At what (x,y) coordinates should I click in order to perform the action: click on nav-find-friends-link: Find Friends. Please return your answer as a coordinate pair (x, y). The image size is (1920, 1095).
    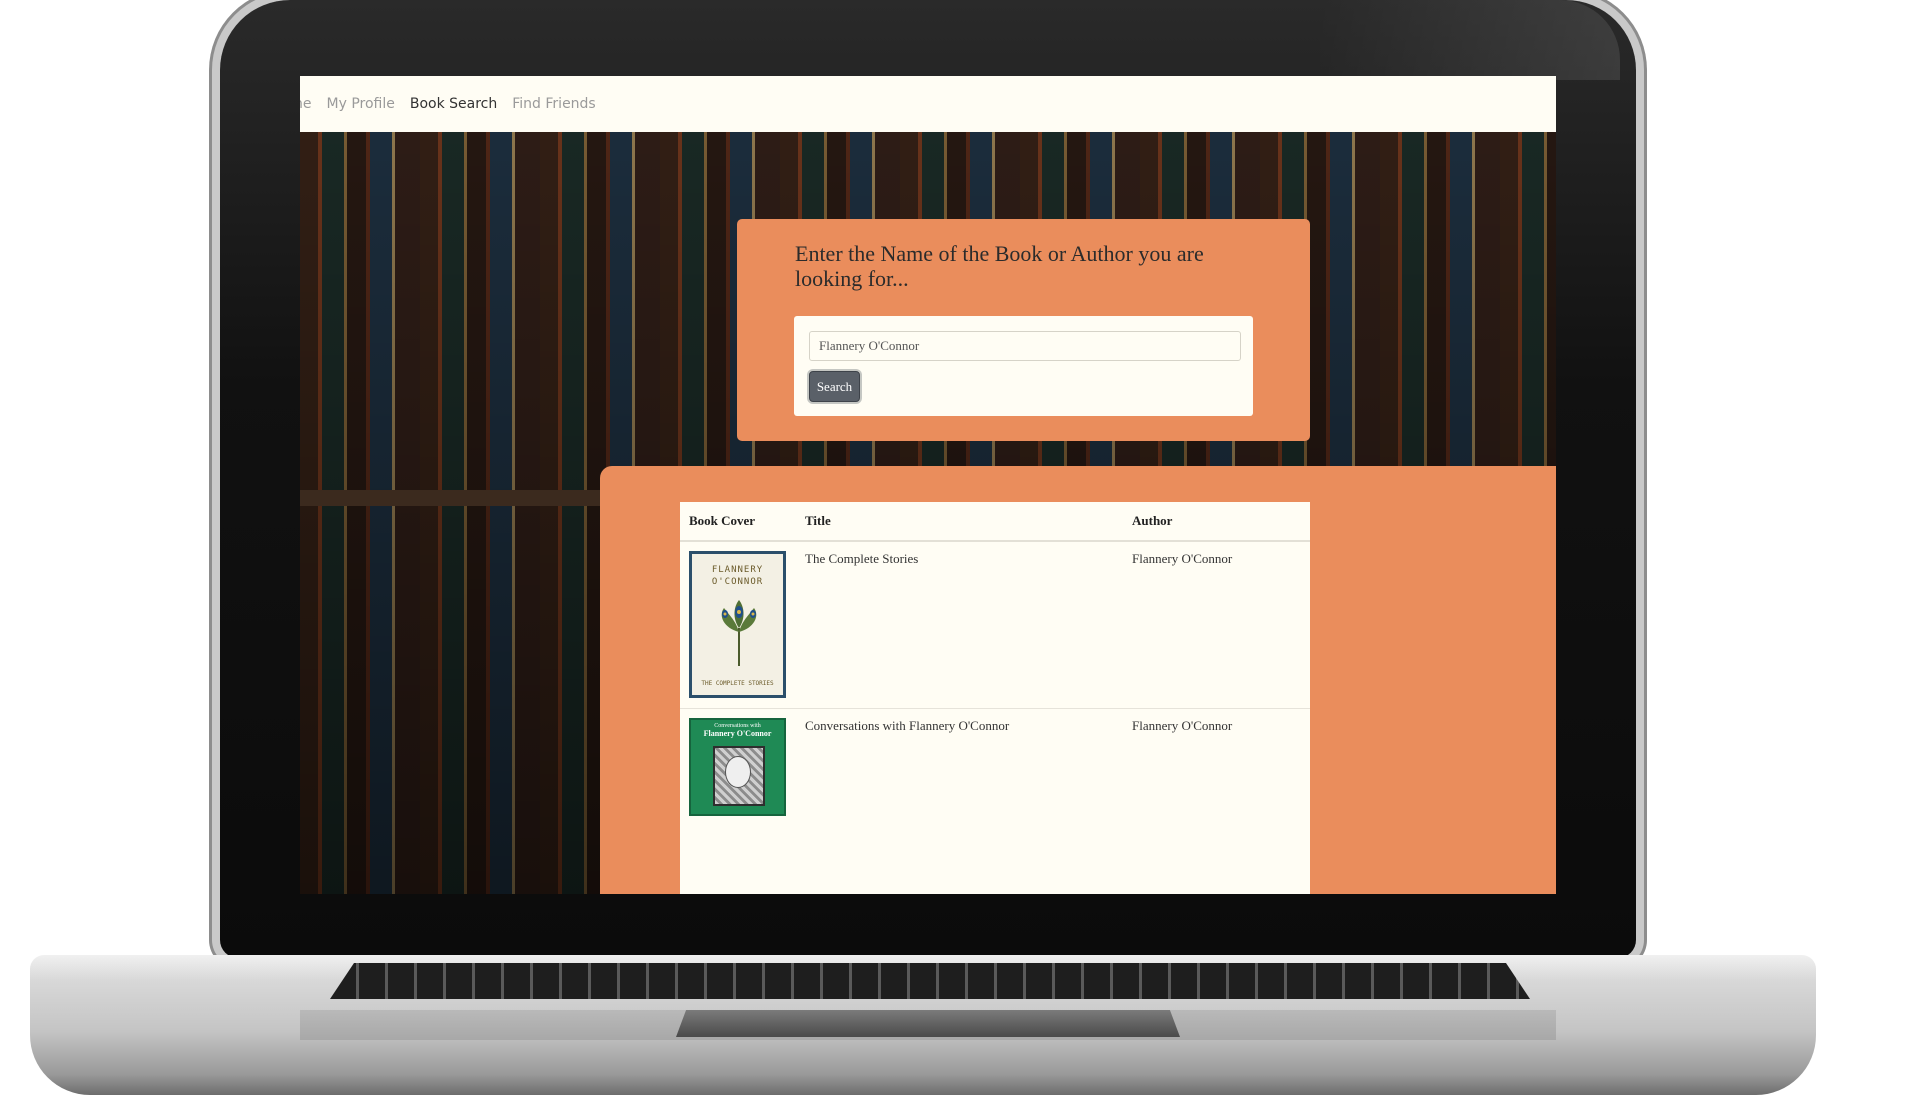
    Looking at the image, I should click on (553, 104).